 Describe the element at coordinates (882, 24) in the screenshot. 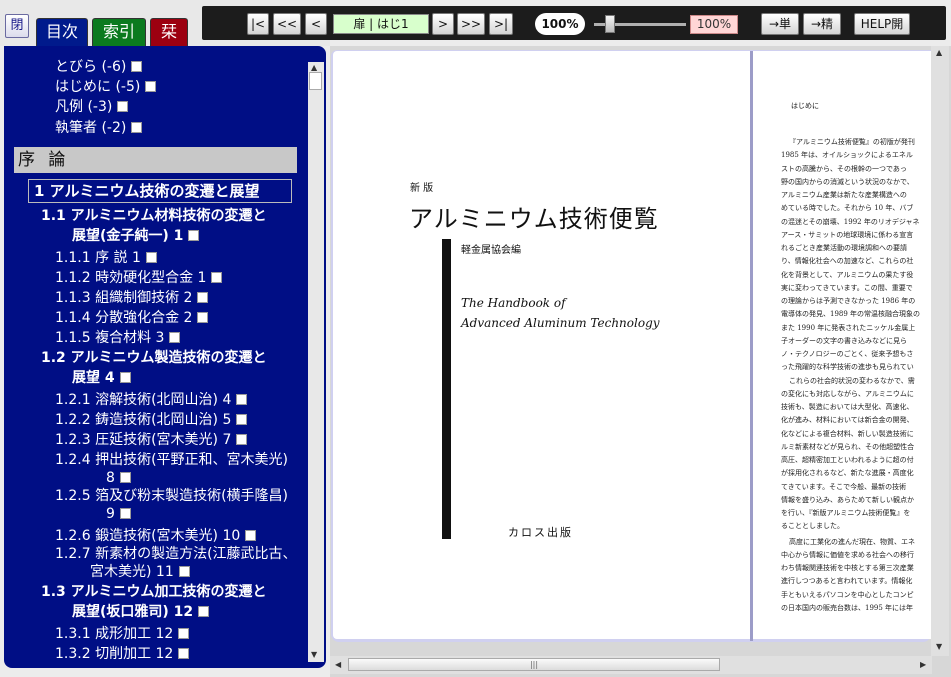

I see `help-button: HELP開` at that location.